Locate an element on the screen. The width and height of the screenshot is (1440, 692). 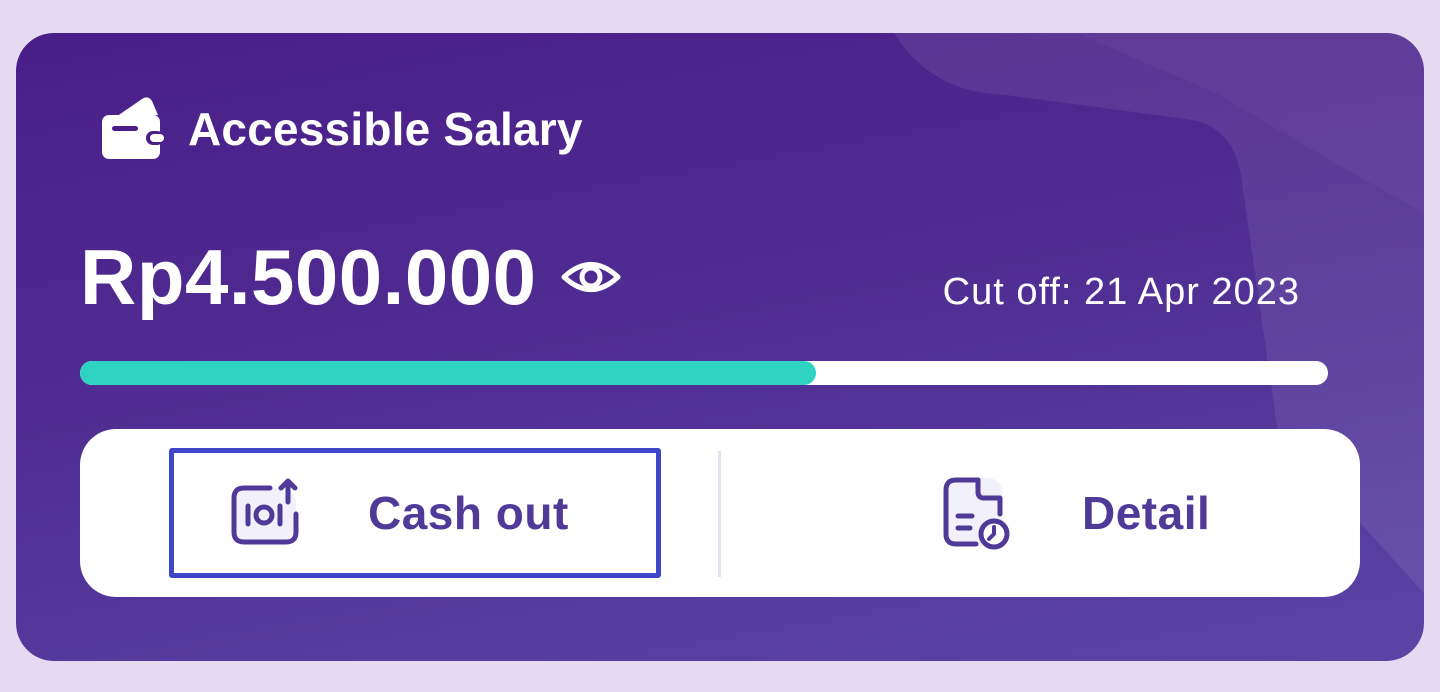
detail-label: Detail is located at coordinates (1146, 513).